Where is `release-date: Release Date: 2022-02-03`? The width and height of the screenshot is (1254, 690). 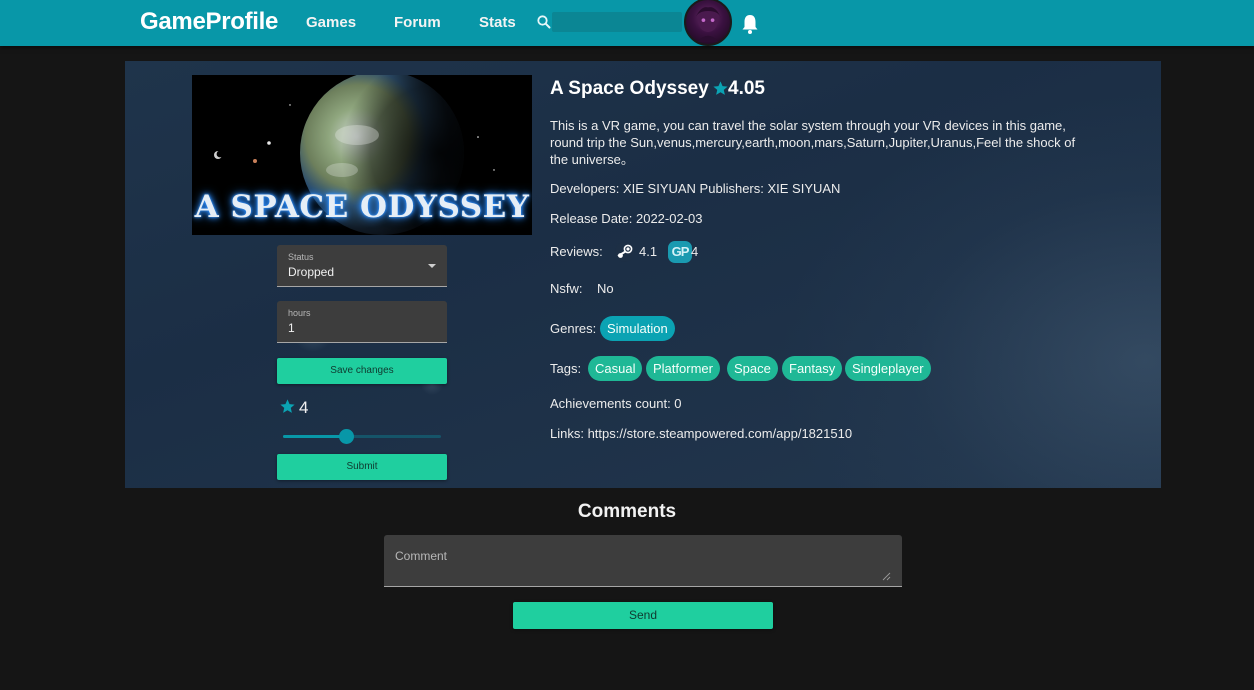
release-date: Release Date: 2022-02-03 is located at coordinates (626, 218).